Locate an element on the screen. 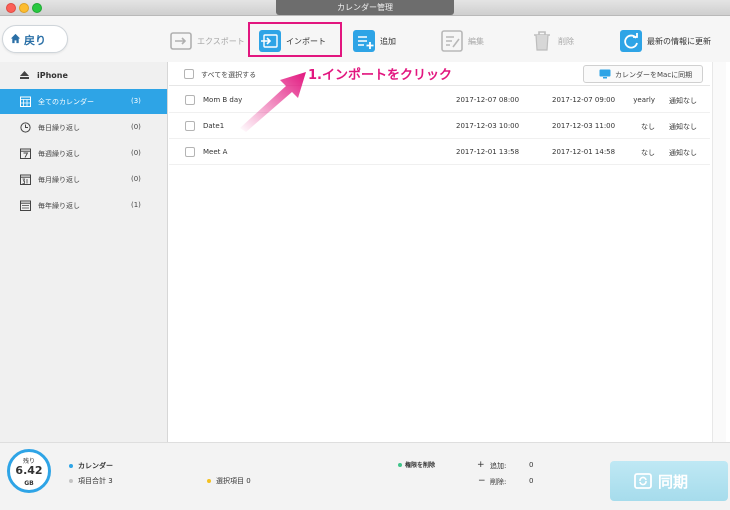 The width and height of the screenshot is (730, 510). title-bar: カレンダー管理 is located at coordinates (365, 8).